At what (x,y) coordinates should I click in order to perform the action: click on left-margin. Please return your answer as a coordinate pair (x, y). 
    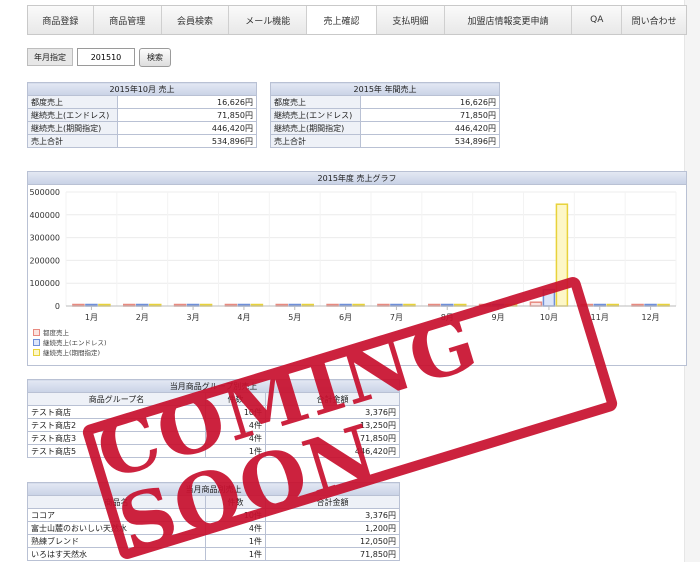
    Looking at the image, I should click on (8, 281).